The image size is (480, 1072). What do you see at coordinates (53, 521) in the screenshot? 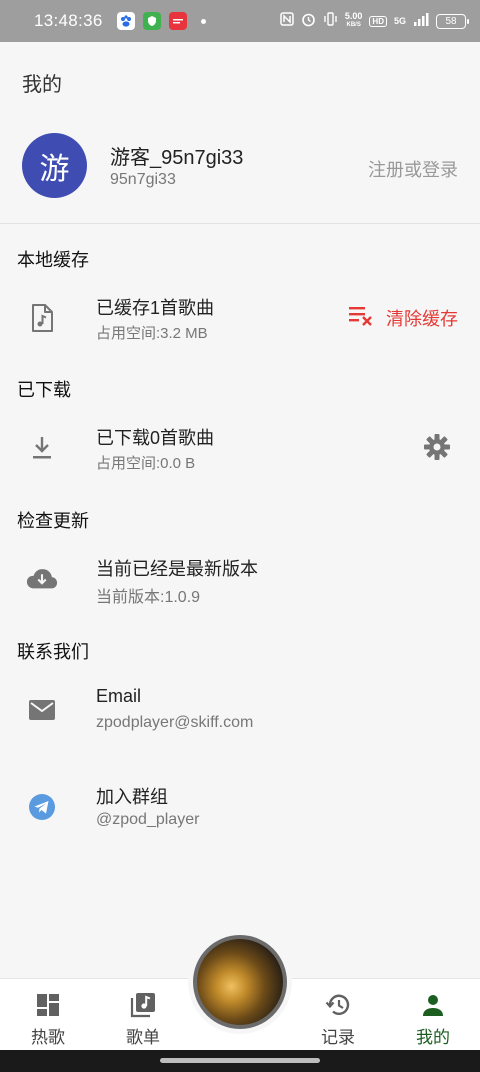
I see `section-title-update: 检查更新` at bounding box center [53, 521].